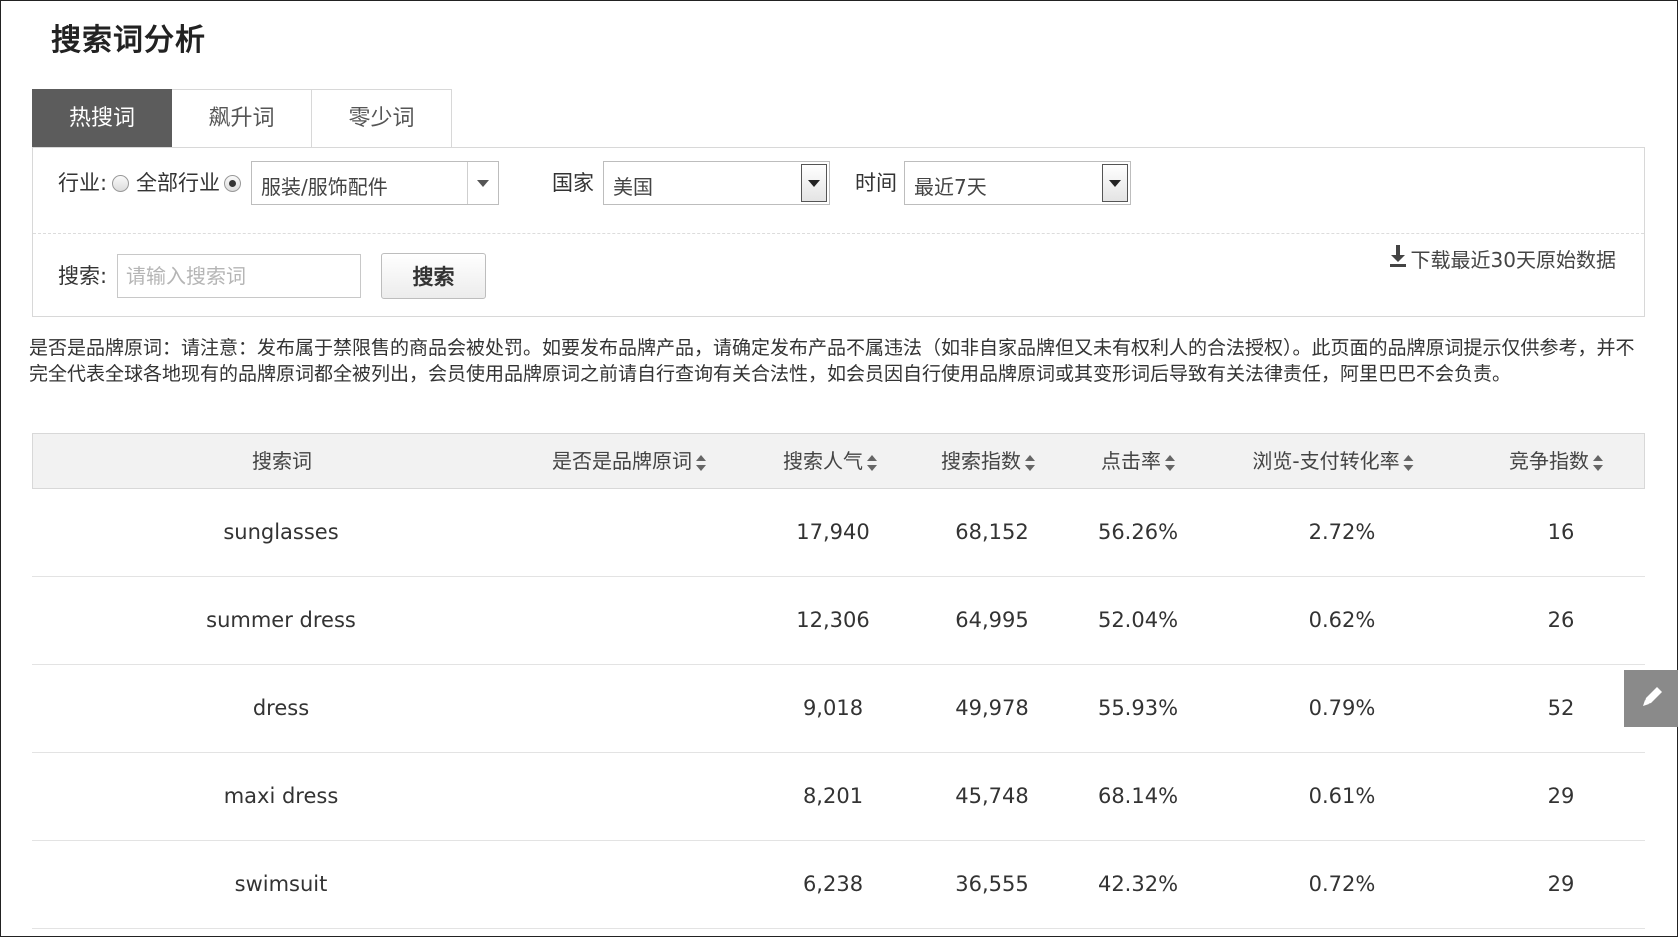 This screenshot has width=1678, height=937. Describe the element at coordinates (1342, 532) in the screenshot. I see `cell-conversion-rate: 2.72%` at that location.